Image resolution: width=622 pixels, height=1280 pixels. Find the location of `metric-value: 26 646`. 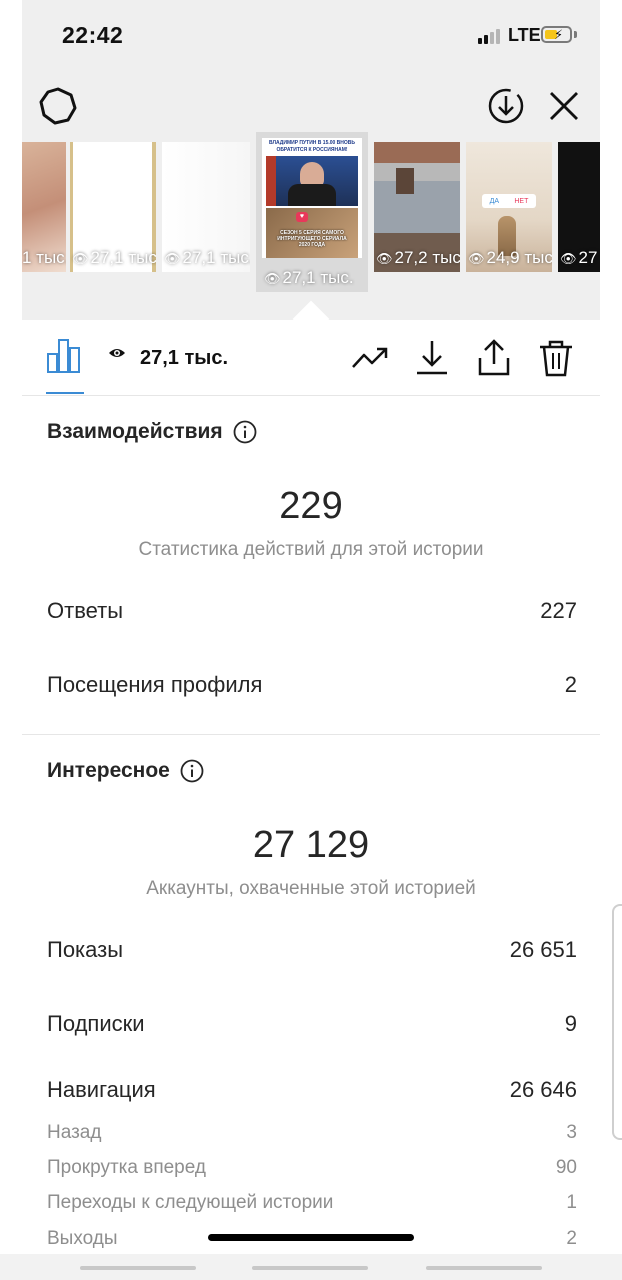

metric-value: 26 646 is located at coordinates (543, 1089).